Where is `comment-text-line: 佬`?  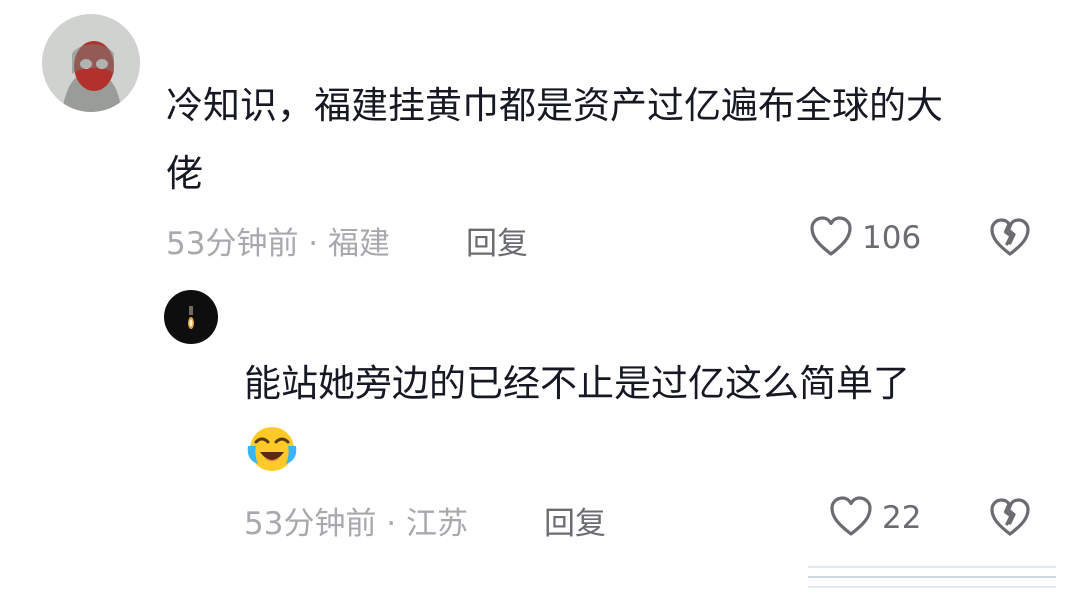 comment-text-line: 佬 is located at coordinates (184, 173).